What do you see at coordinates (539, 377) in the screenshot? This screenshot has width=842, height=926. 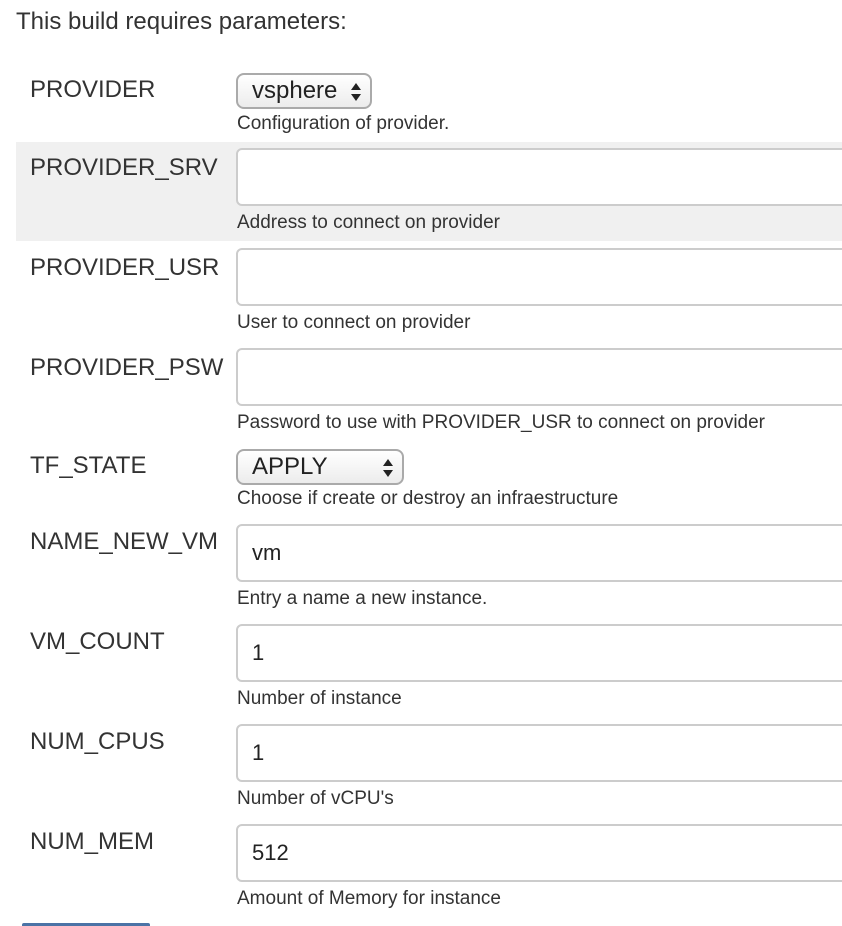 I see `provider-psw-input` at bounding box center [539, 377].